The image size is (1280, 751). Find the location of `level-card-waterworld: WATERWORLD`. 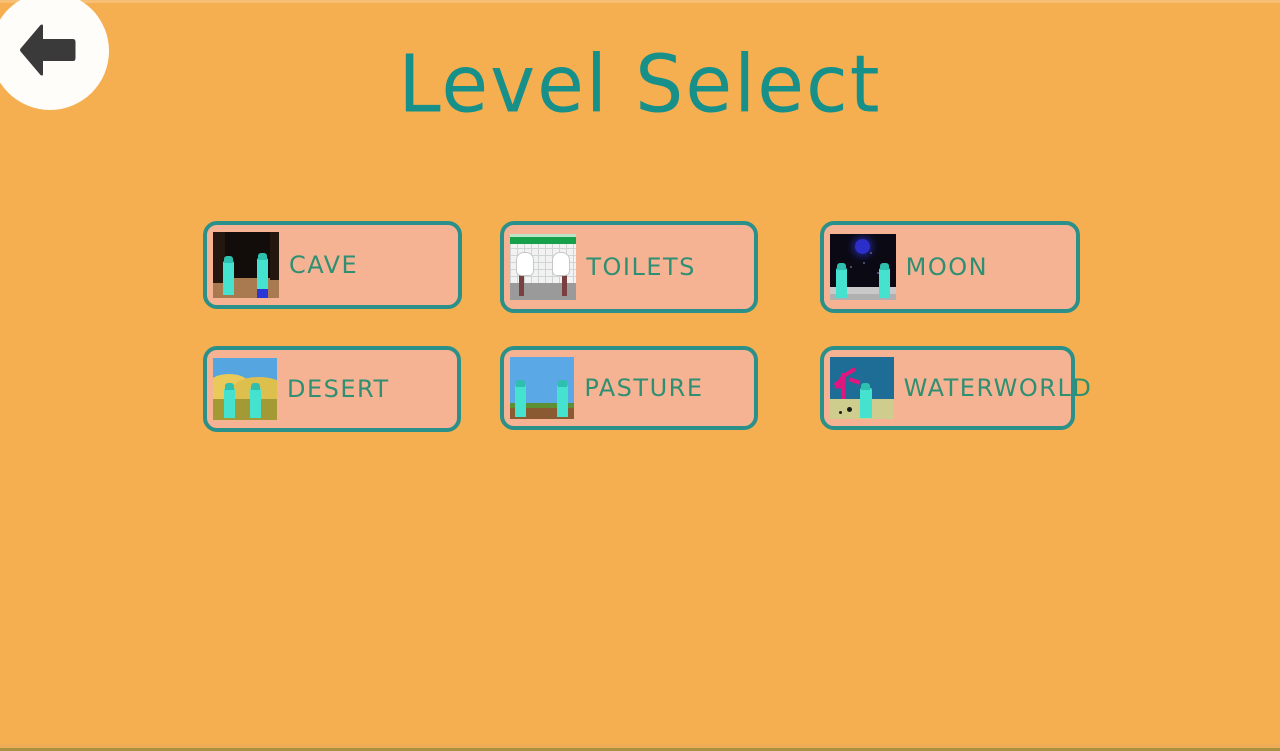

level-card-waterworld: WATERWORLD is located at coordinates (955, 388).